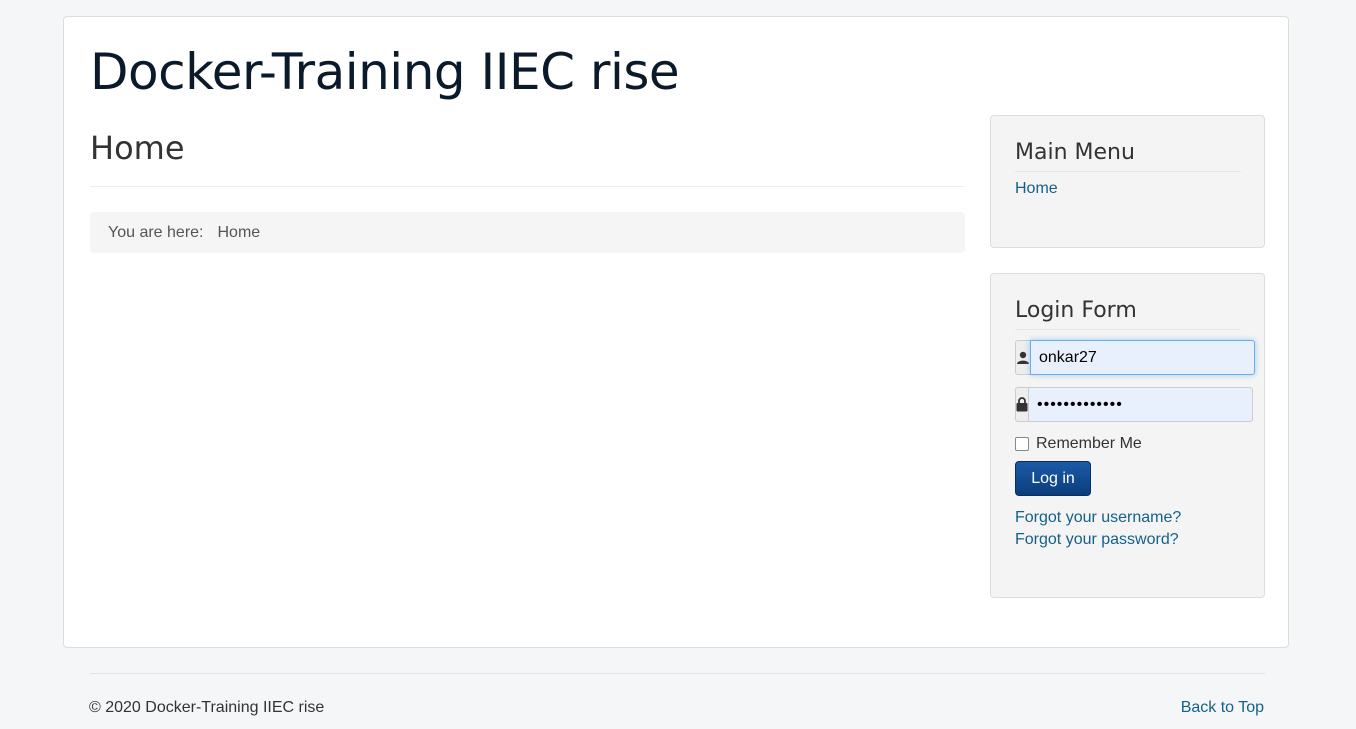 The width and height of the screenshot is (1356, 729). I want to click on username-input, so click(1142, 357).